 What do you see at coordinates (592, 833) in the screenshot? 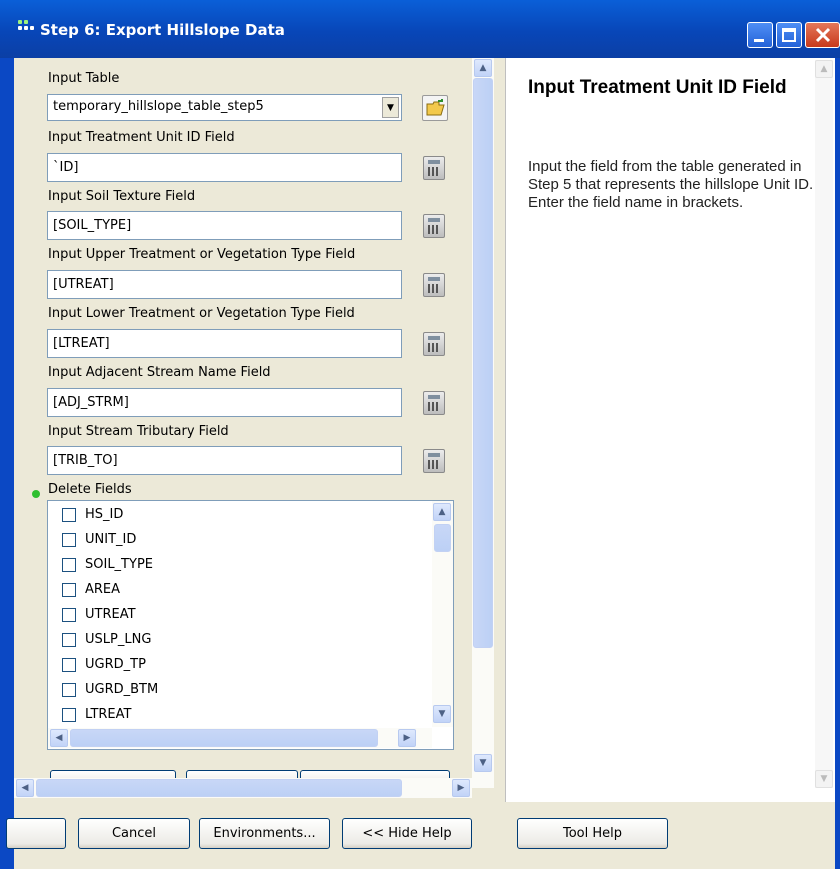
I see `tool-help-button: Tool Help` at bounding box center [592, 833].